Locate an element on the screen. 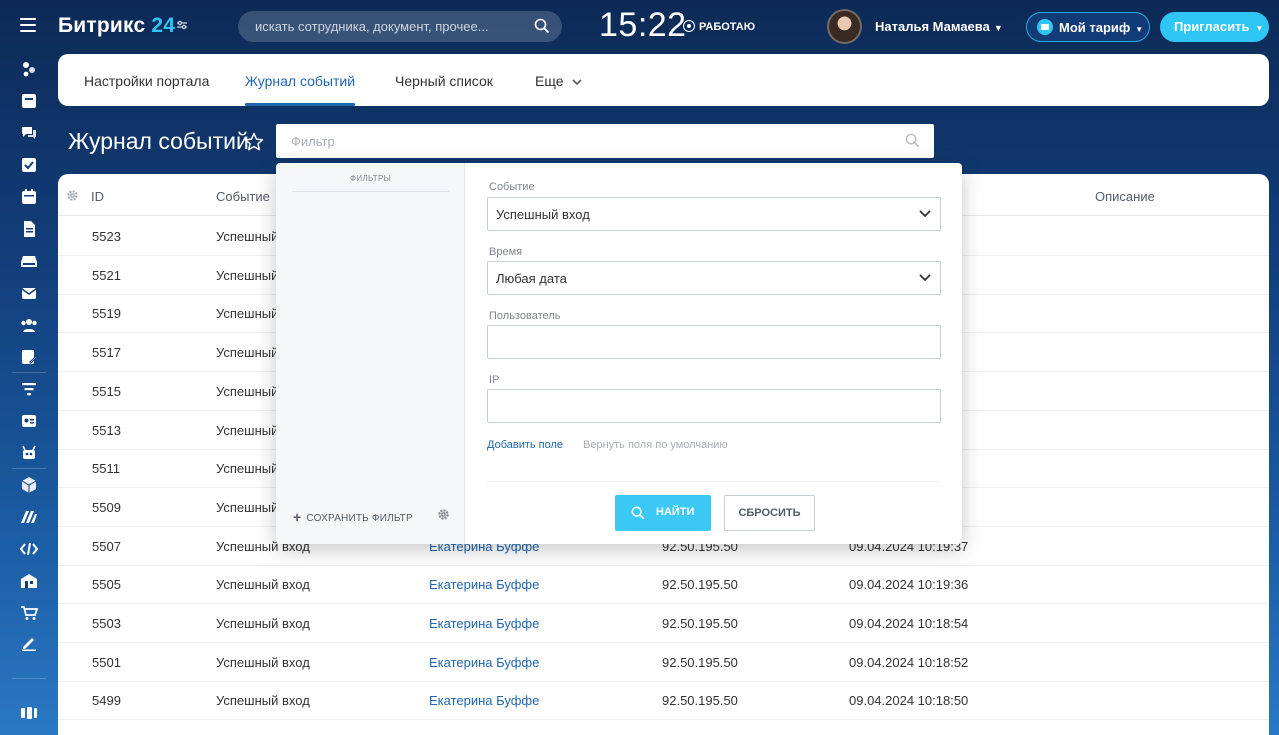 This screenshot has width=1279, height=735. cell-id: 5503 is located at coordinates (106, 623).